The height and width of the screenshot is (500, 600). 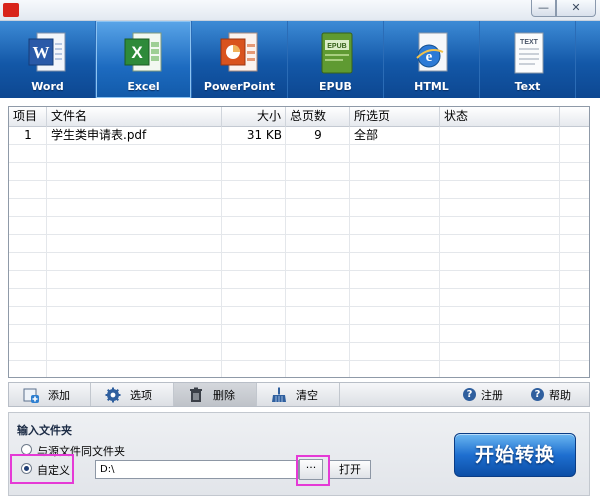 I want to click on column-header-index: 项目, so click(x=28, y=117).